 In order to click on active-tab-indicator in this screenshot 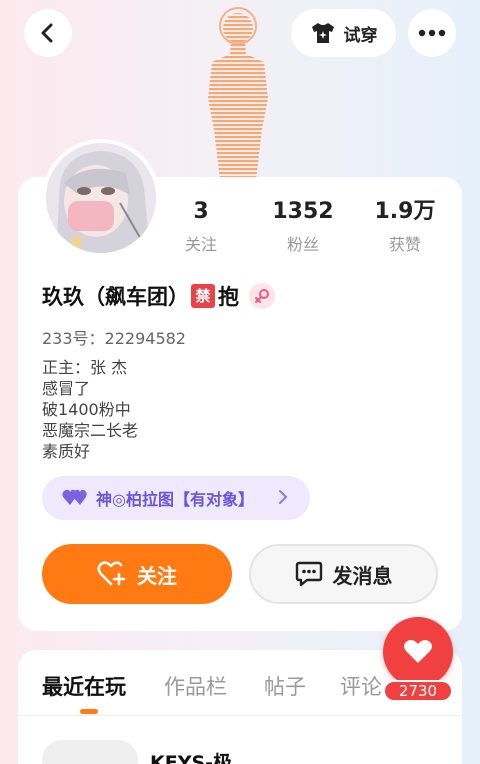, I will do `click(89, 711)`.